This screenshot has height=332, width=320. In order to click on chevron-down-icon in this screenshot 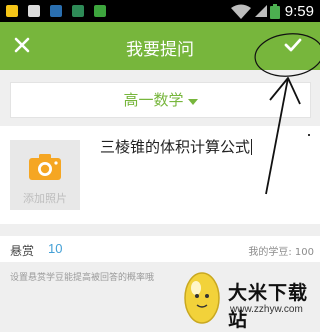, I will do `click(192, 101)`.